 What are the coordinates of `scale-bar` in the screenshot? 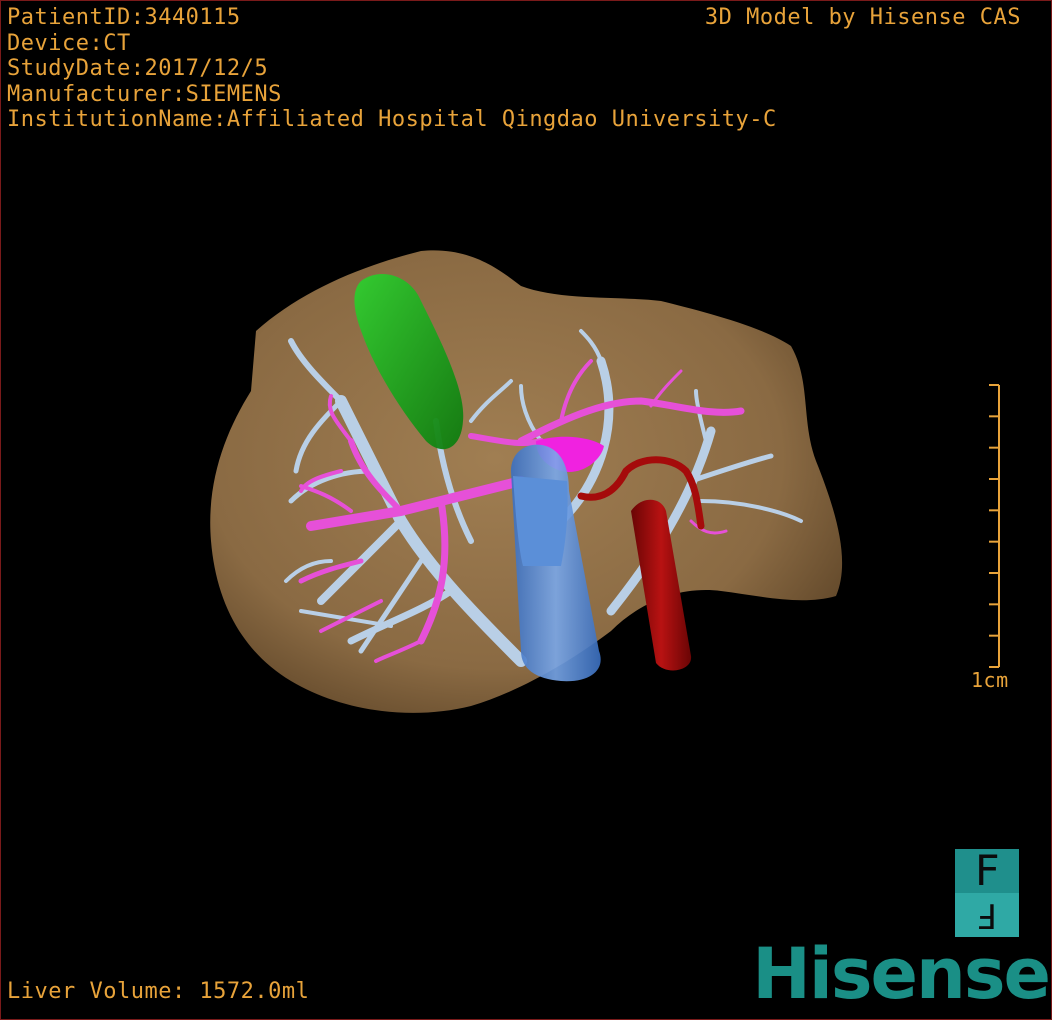 It's located at (994, 526).